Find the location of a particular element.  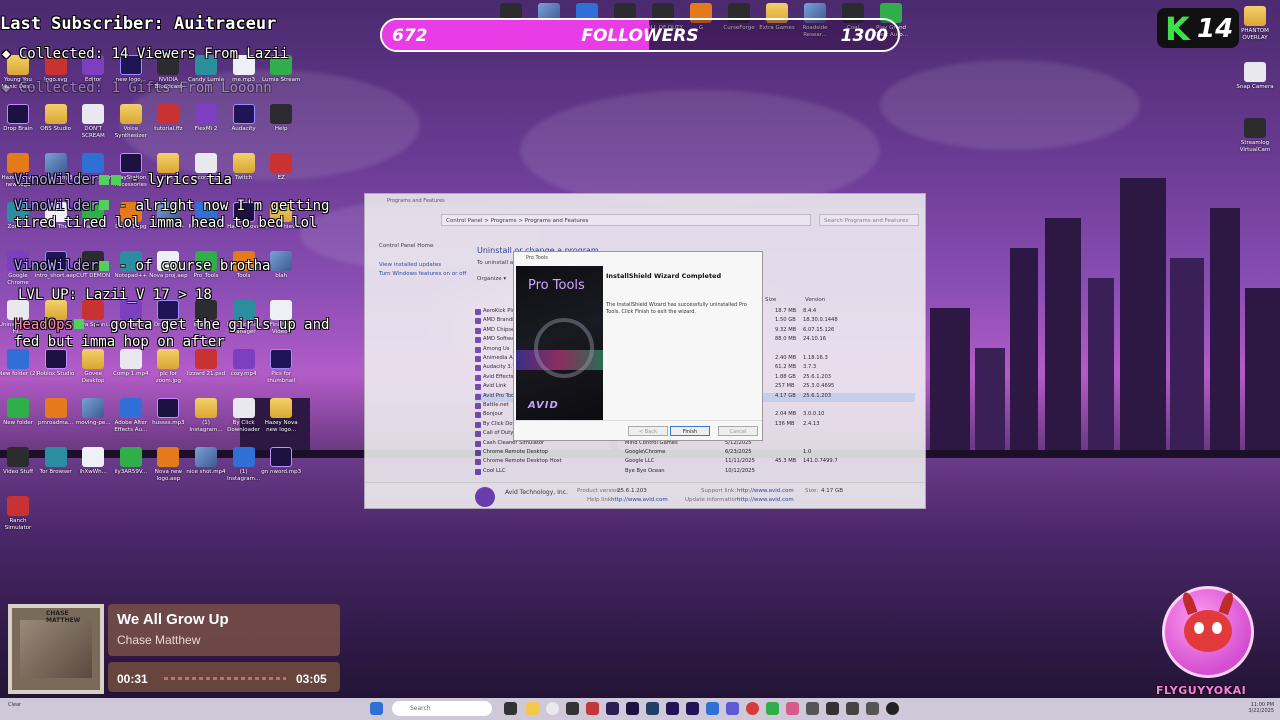

desktop-shortcut: Snap Camera is located at coordinates (1255, 79).